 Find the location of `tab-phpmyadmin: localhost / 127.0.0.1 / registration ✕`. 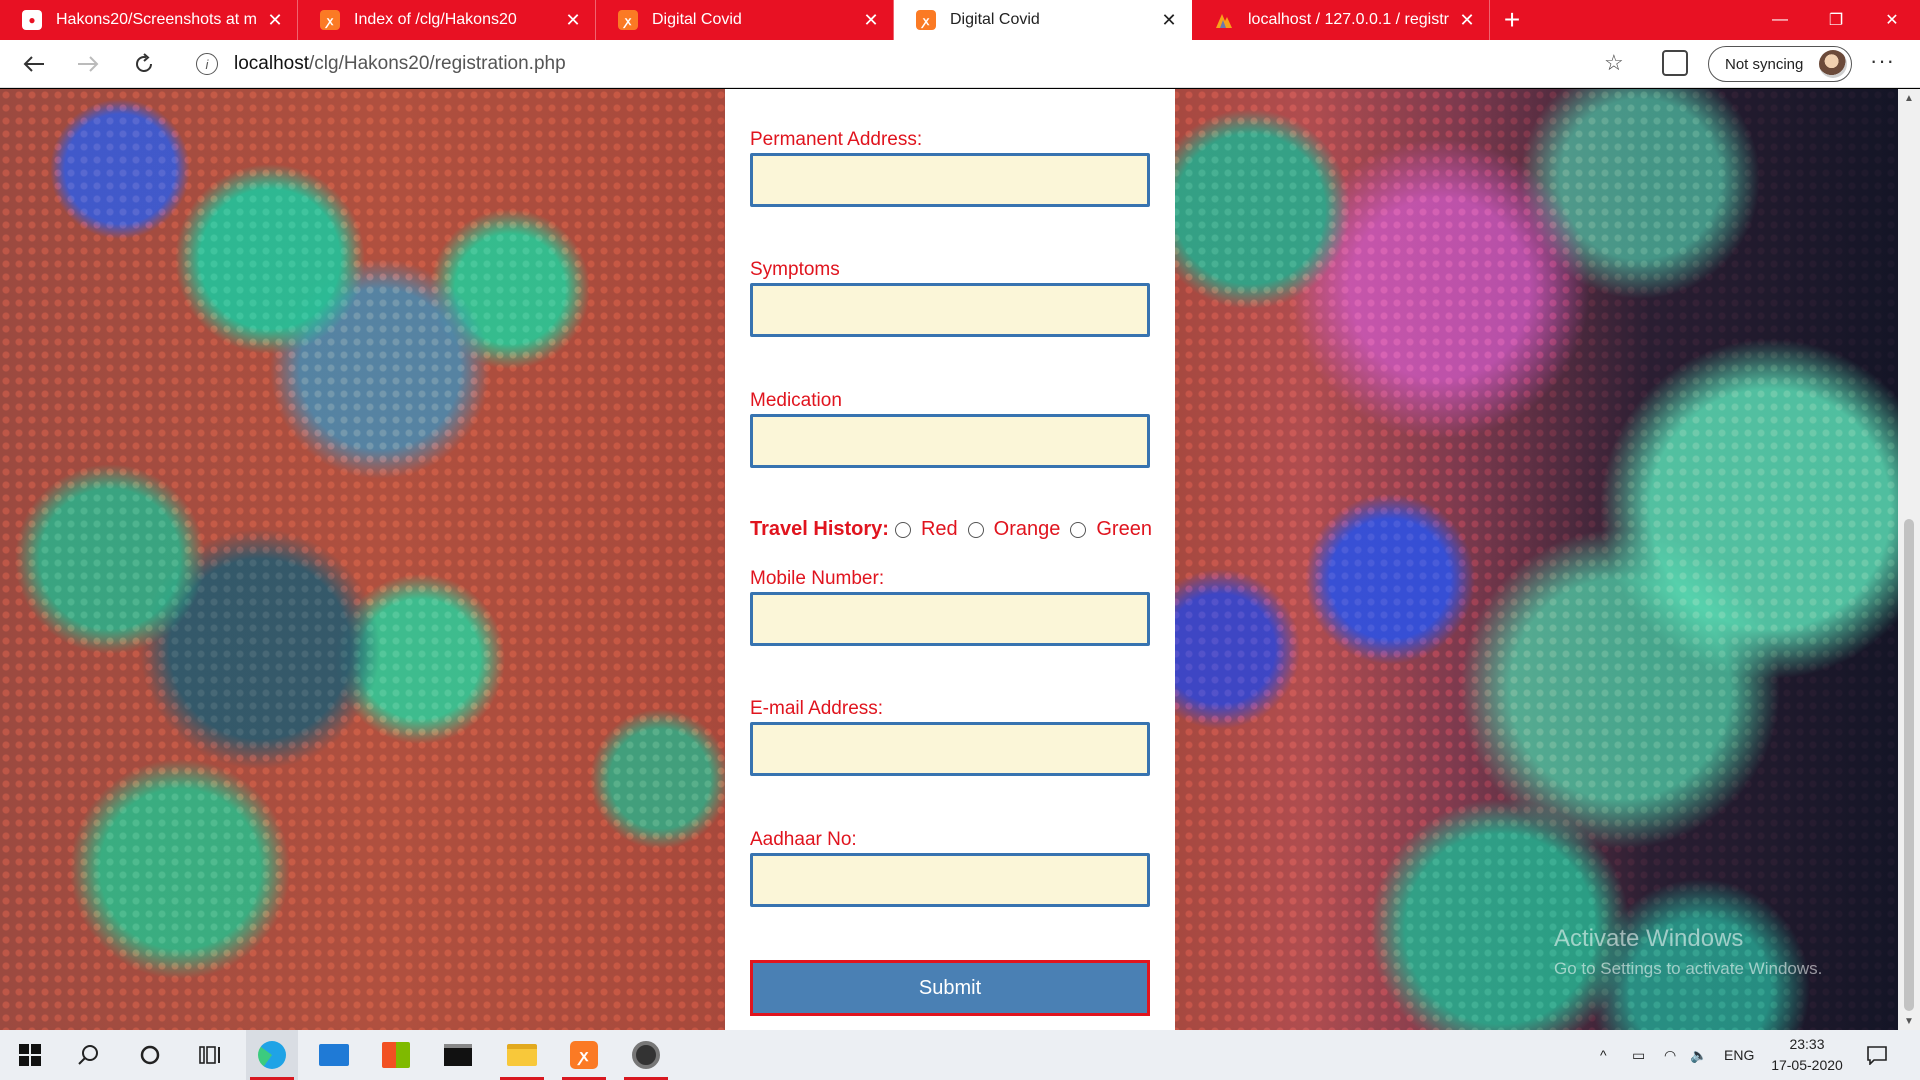

tab-phpmyadmin: localhost / 127.0.0.1 / registration ✕ is located at coordinates (1341, 20).